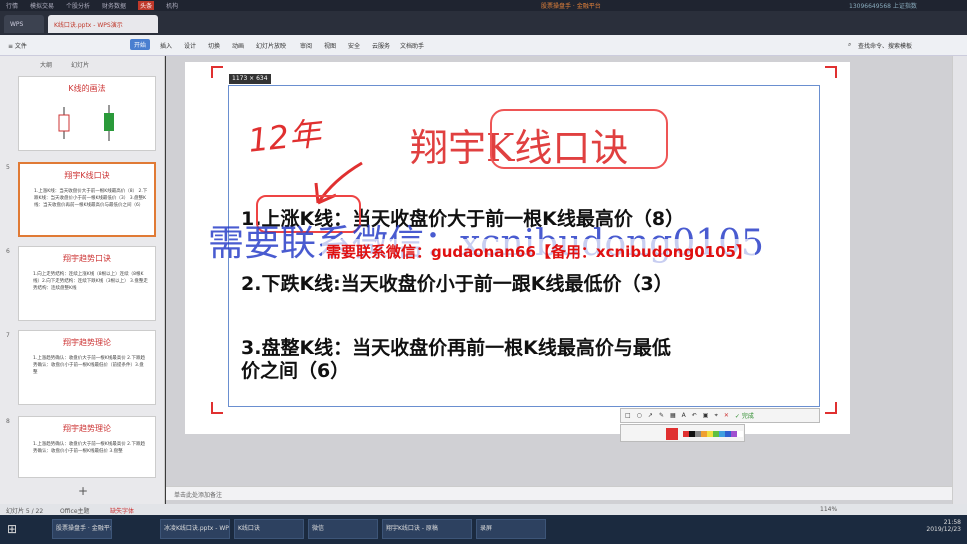 The image size is (967, 544). I want to click on ribbon-tab: 幻灯片放映, so click(271, 45).